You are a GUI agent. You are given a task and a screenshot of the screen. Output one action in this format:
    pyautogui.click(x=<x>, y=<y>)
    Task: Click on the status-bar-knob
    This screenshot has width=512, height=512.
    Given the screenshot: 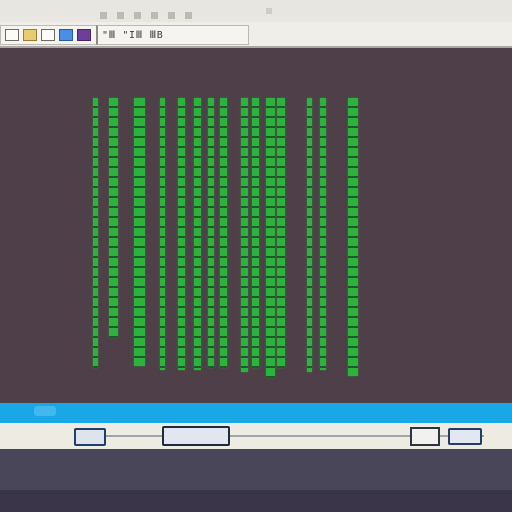 What is the action you would take?
    pyautogui.click(x=45, y=411)
    